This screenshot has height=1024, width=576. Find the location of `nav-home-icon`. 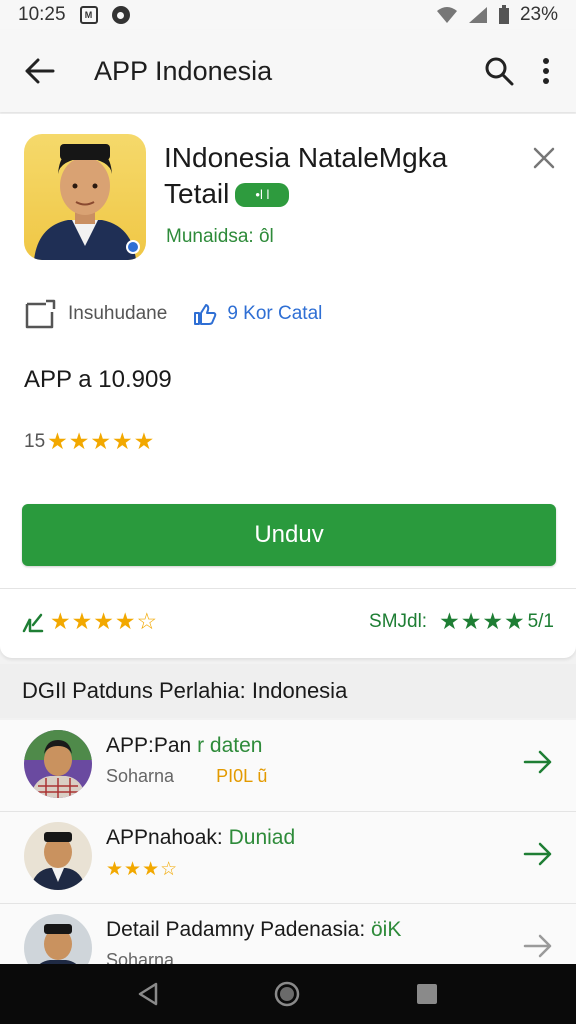

nav-home-icon is located at coordinates (287, 994).